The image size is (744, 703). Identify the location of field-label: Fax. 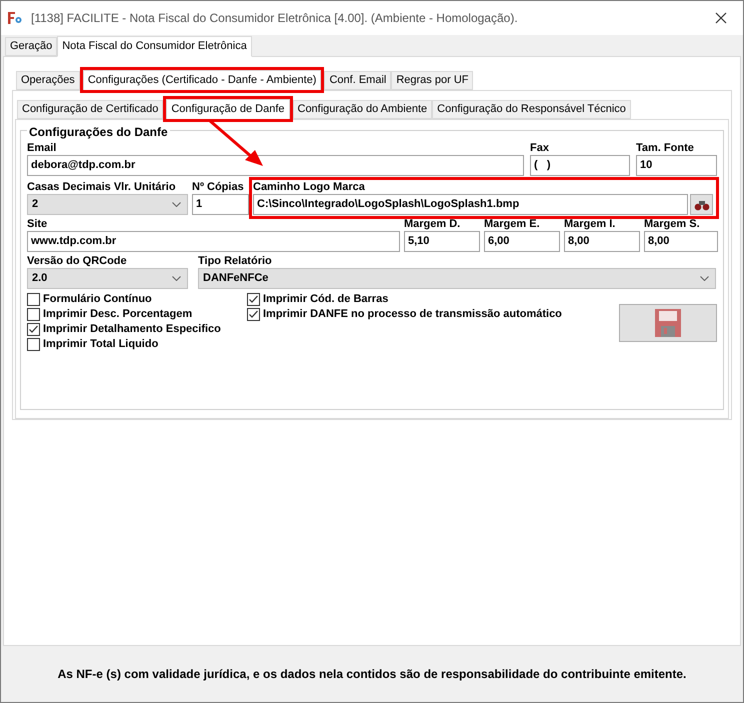
(540, 148).